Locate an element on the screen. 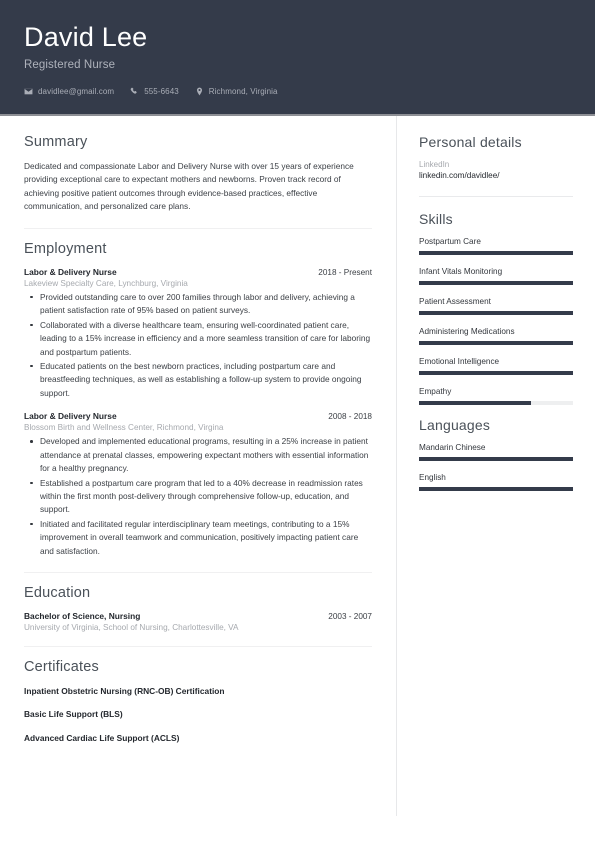 The image size is (595, 841). entry-header: Labor & Delivery Nurse 2018 - Present is located at coordinates (198, 272).